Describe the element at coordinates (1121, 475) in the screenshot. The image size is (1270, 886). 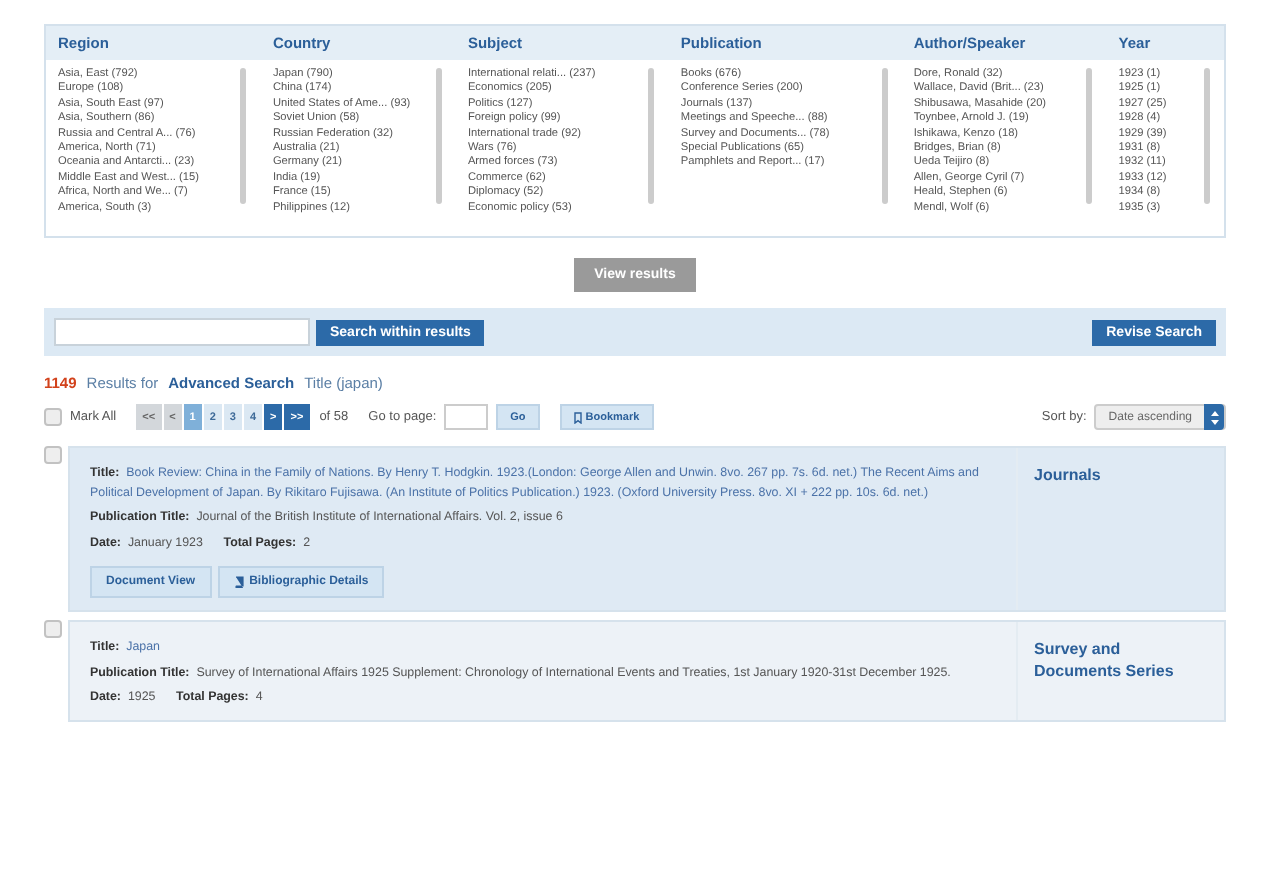
I see `publication-type-link: Journals` at that location.